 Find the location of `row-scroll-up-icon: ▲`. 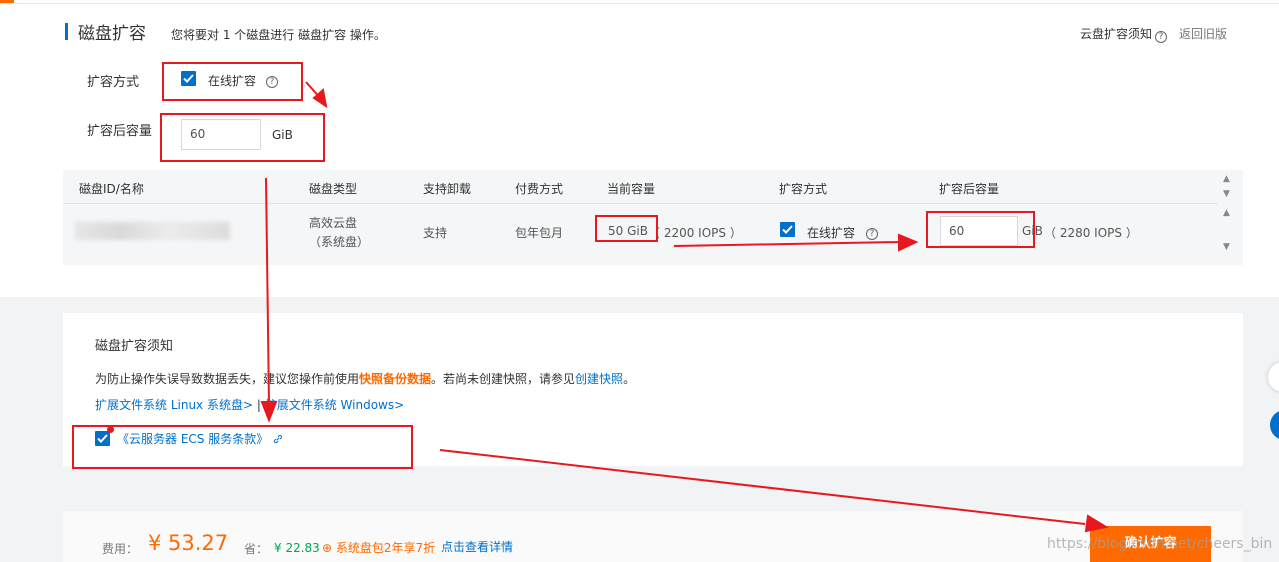

row-scroll-up-icon: ▲ is located at coordinates (1226, 213).